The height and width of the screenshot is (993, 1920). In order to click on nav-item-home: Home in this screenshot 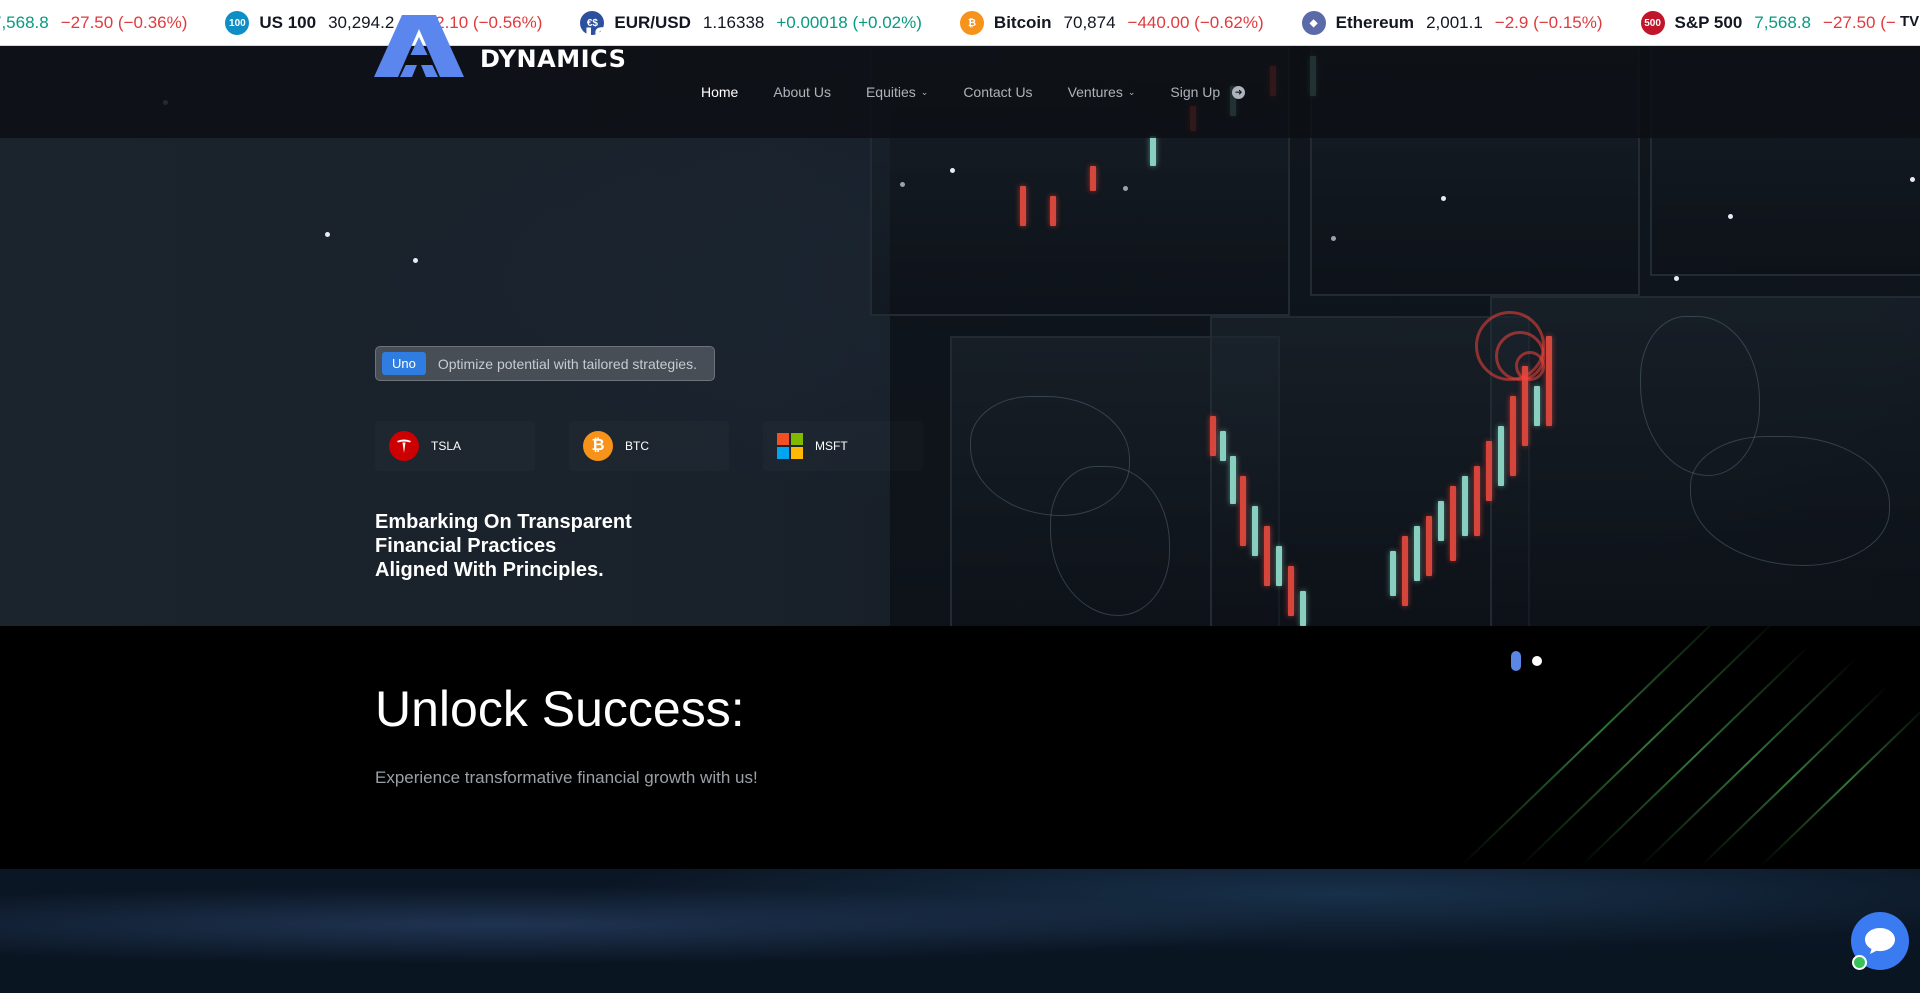, I will do `click(719, 92)`.